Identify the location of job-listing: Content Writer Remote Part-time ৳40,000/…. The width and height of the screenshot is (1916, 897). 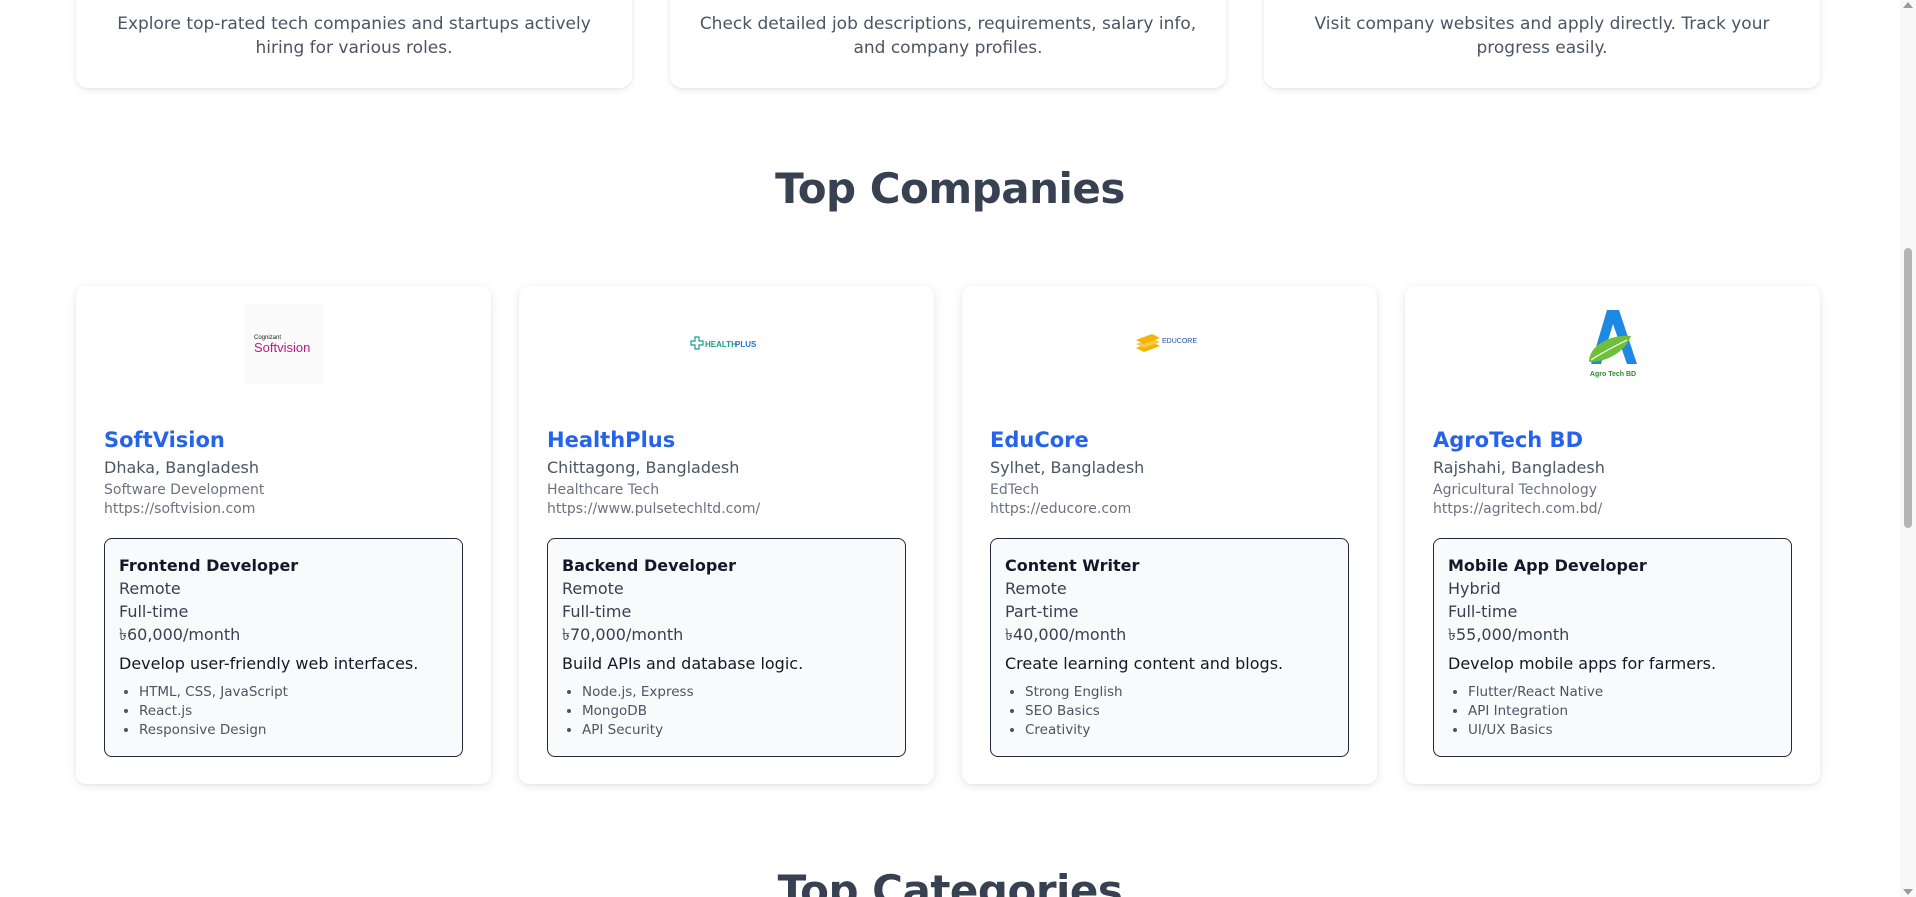
(1169, 647).